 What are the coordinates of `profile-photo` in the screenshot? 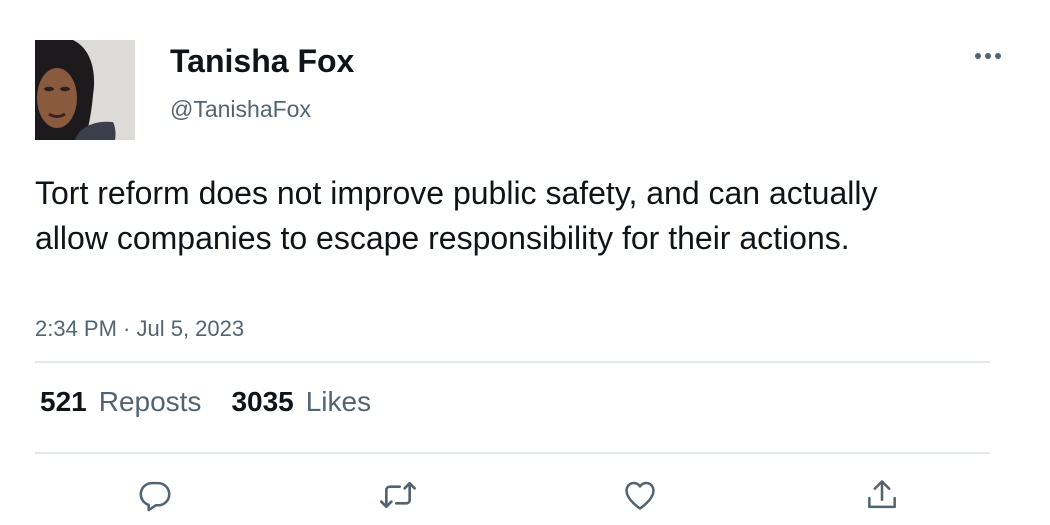 It's located at (85, 90).